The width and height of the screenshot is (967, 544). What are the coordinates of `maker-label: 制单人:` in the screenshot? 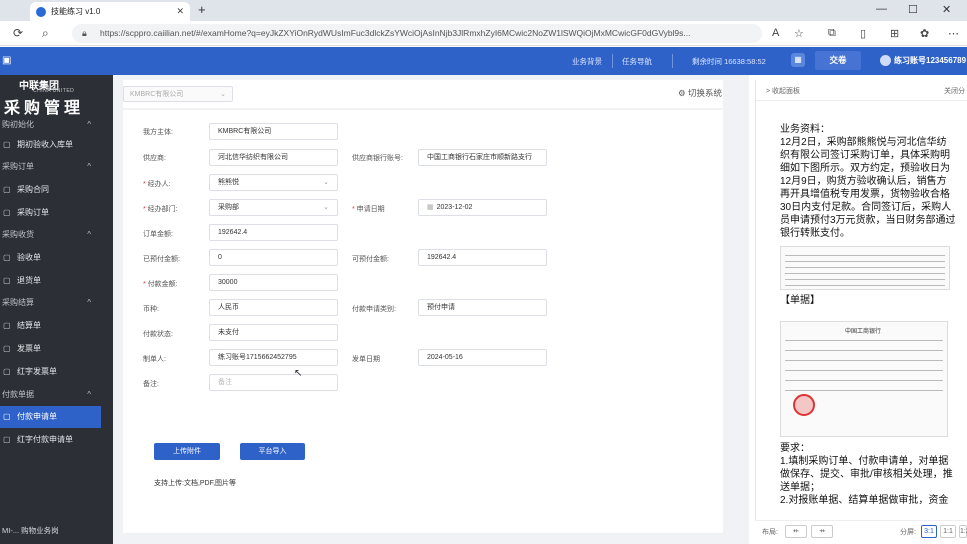 It's located at (154, 359).